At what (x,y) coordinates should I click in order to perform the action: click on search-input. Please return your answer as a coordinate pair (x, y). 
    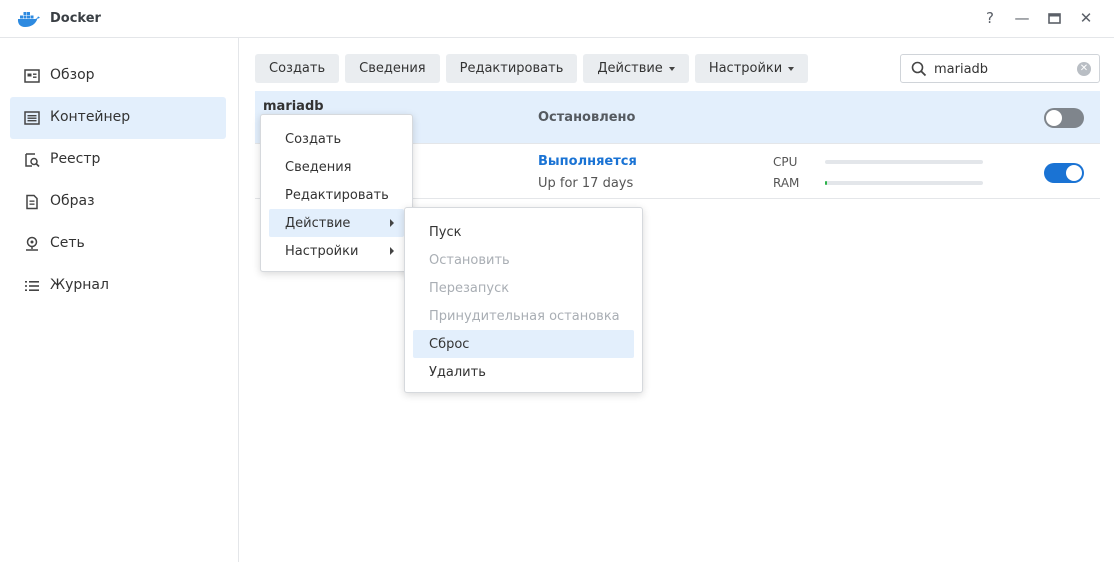
    Looking at the image, I should click on (1004, 69).